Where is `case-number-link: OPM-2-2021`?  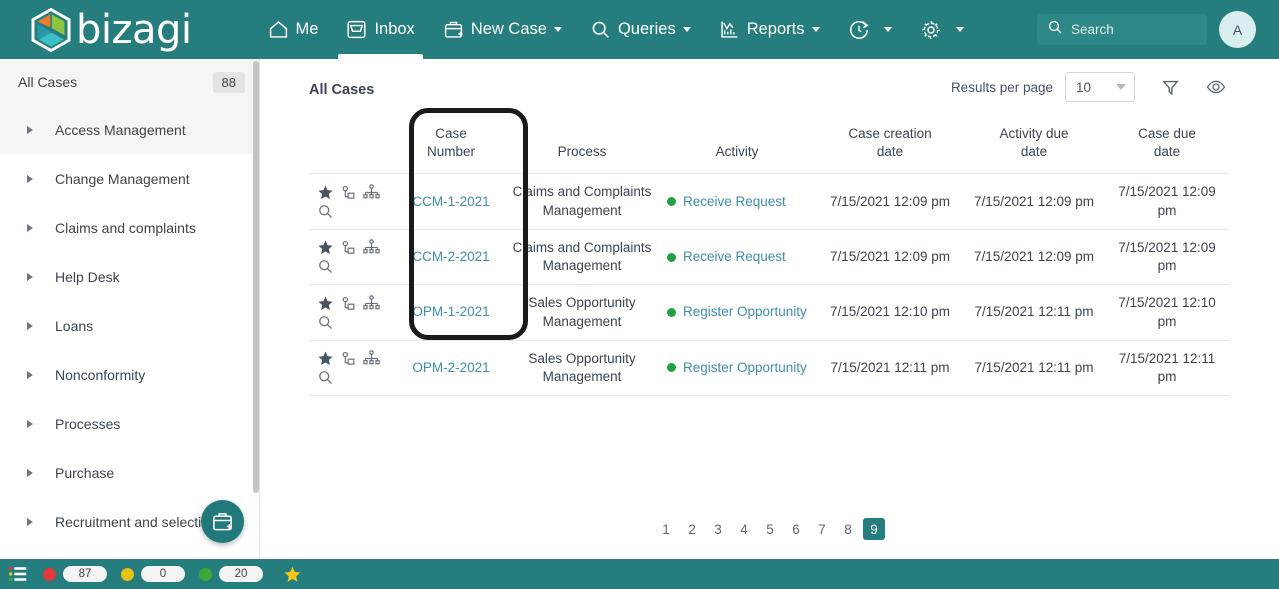 case-number-link: OPM-2-2021 is located at coordinates (450, 367).